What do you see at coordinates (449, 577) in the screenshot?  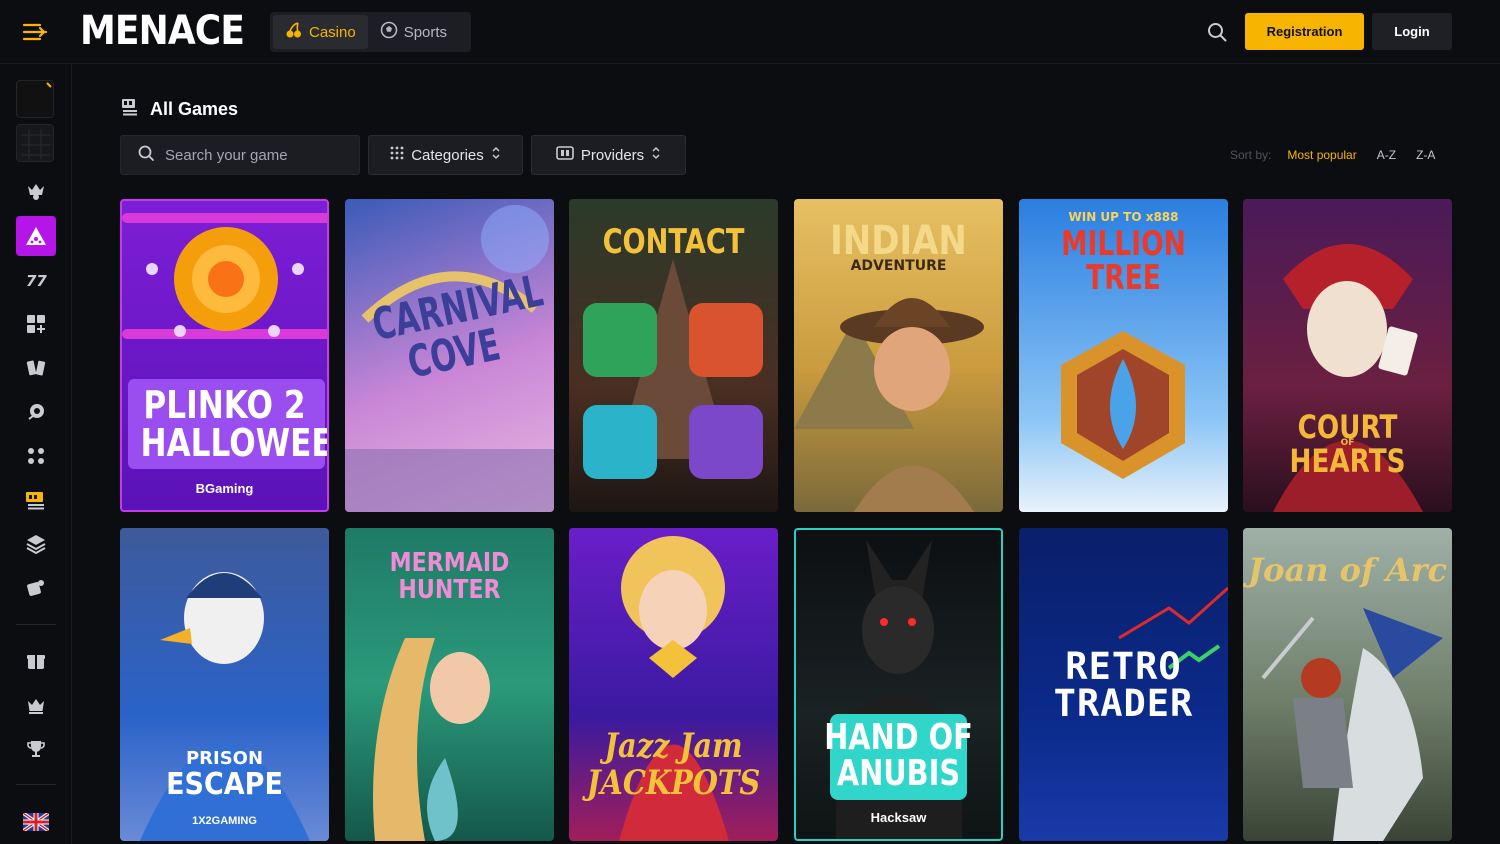 I see `game-title: MERMAID HUNTER` at bounding box center [449, 577].